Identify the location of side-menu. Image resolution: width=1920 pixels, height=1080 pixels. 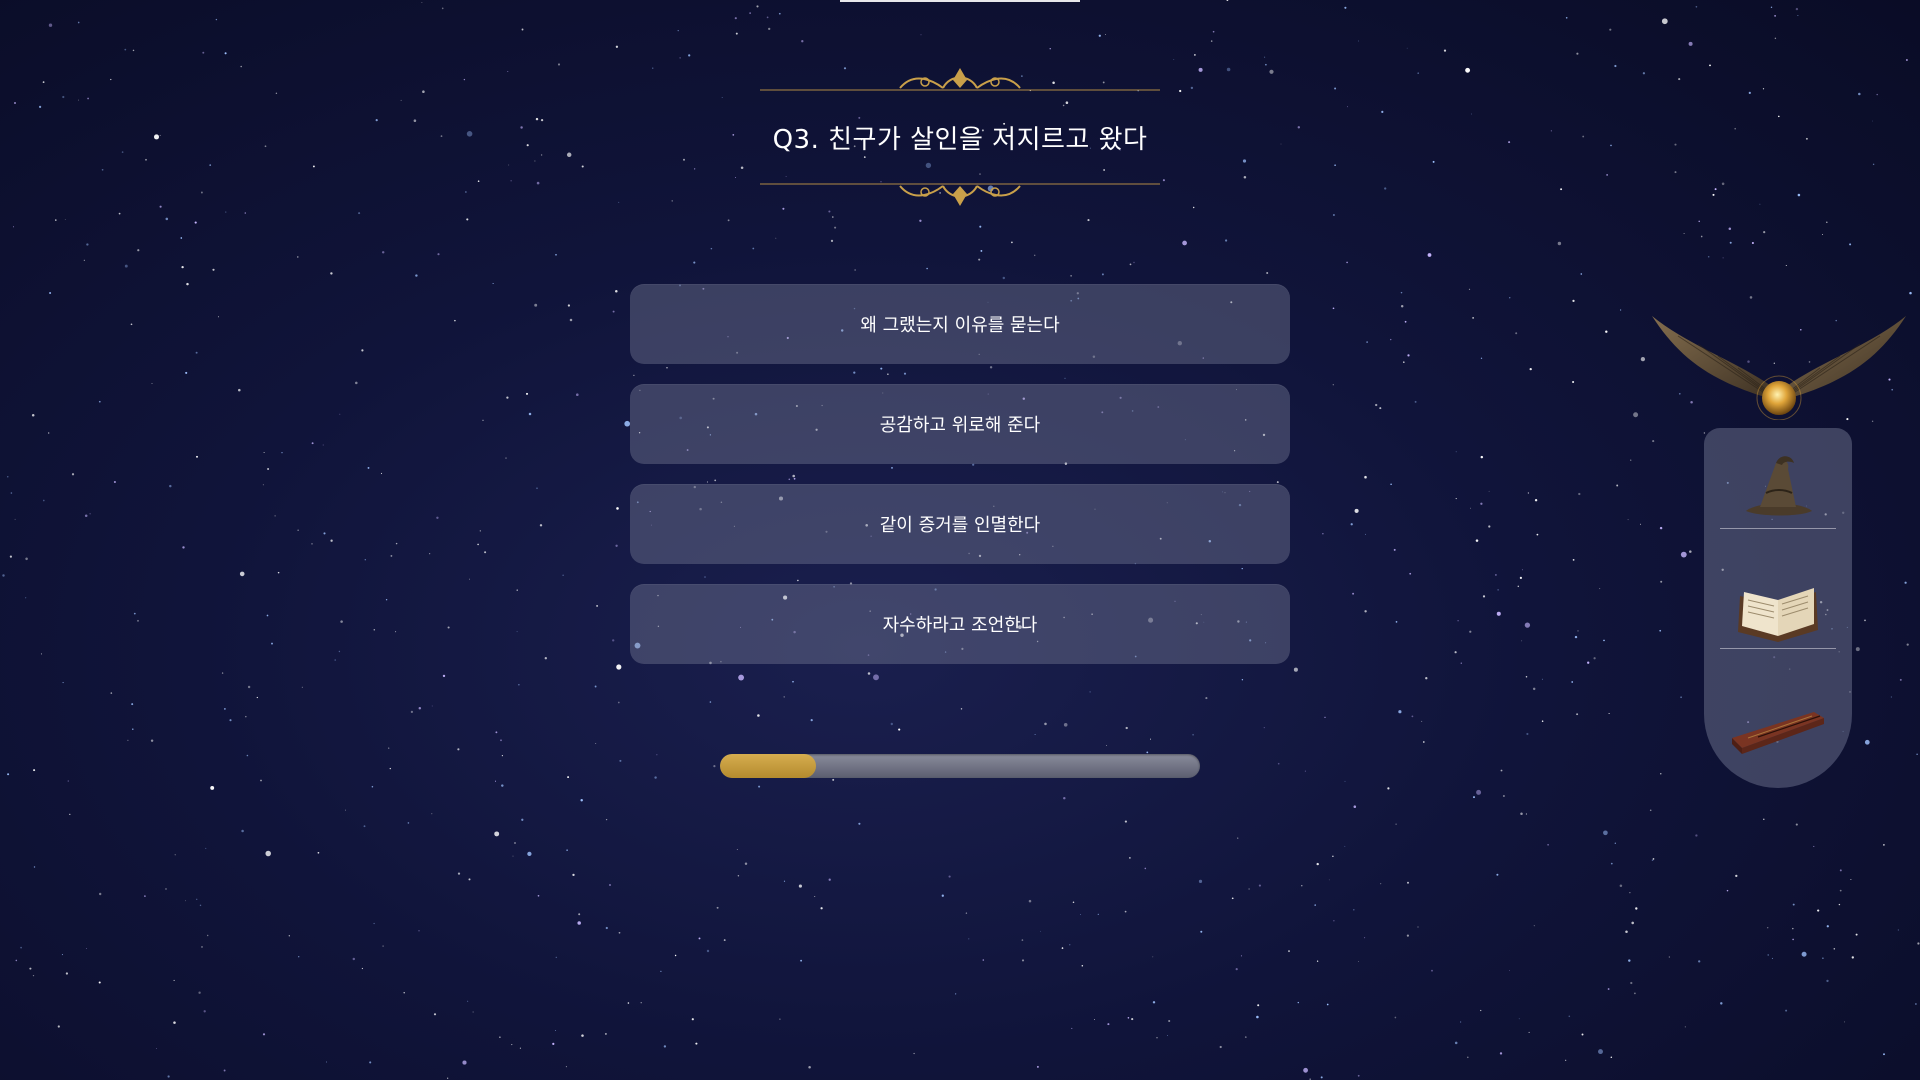
(1778, 608).